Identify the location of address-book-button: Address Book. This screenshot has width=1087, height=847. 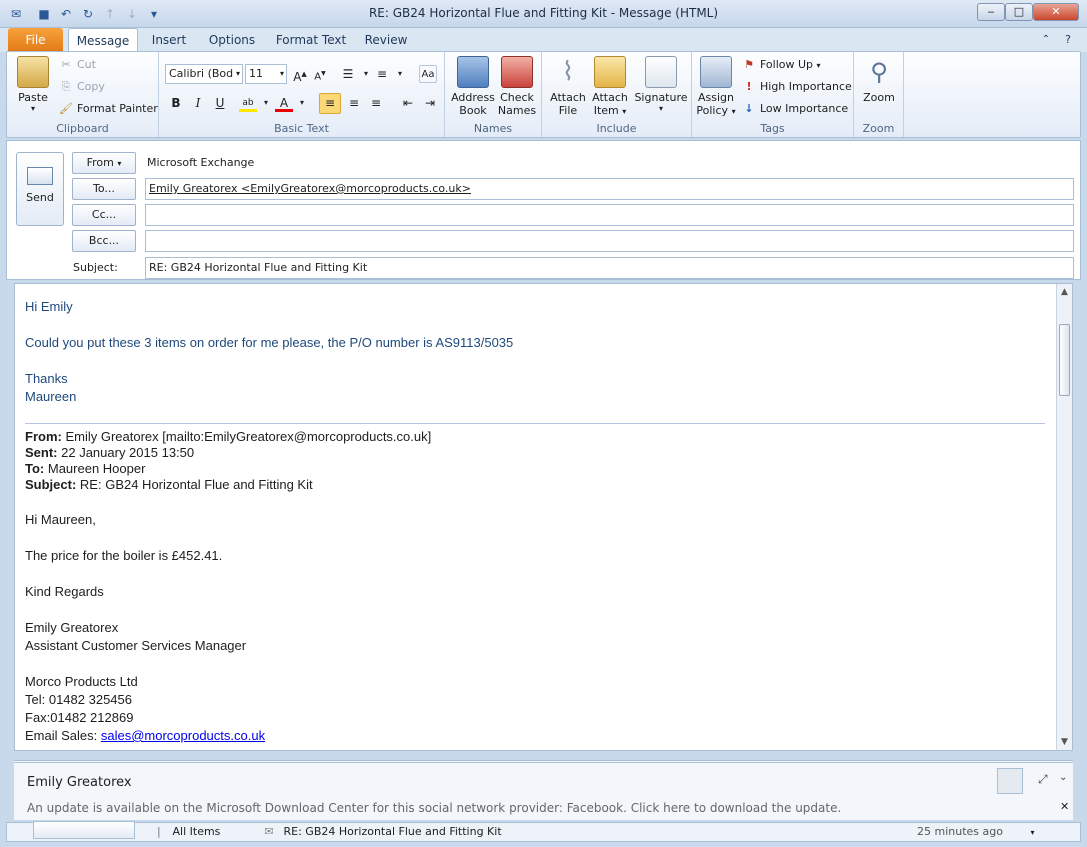
(473, 86).